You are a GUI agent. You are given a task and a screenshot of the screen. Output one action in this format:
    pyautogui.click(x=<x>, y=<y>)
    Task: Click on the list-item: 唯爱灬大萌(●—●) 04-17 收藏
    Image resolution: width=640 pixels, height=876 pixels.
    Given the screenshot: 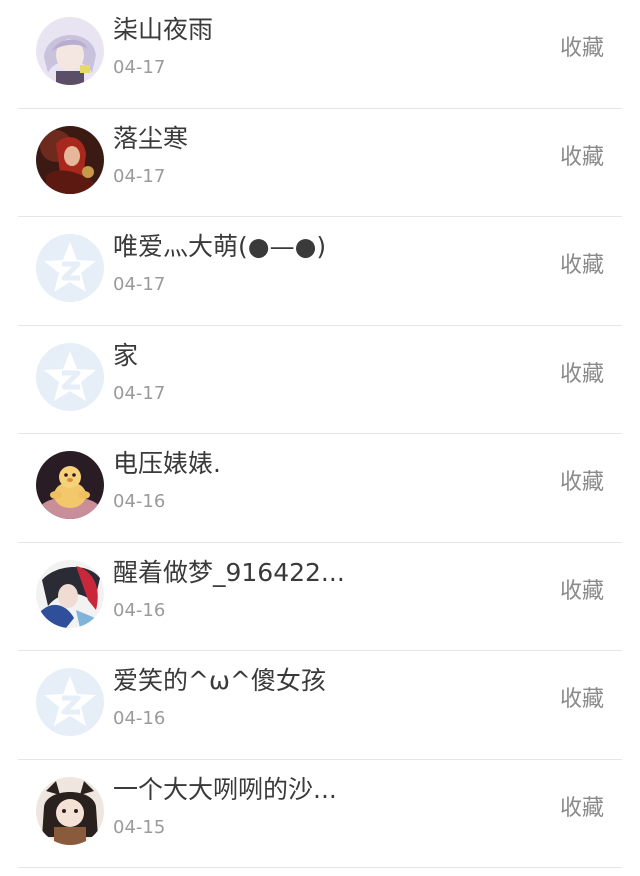 What is the action you would take?
    pyautogui.click(x=320, y=271)
    